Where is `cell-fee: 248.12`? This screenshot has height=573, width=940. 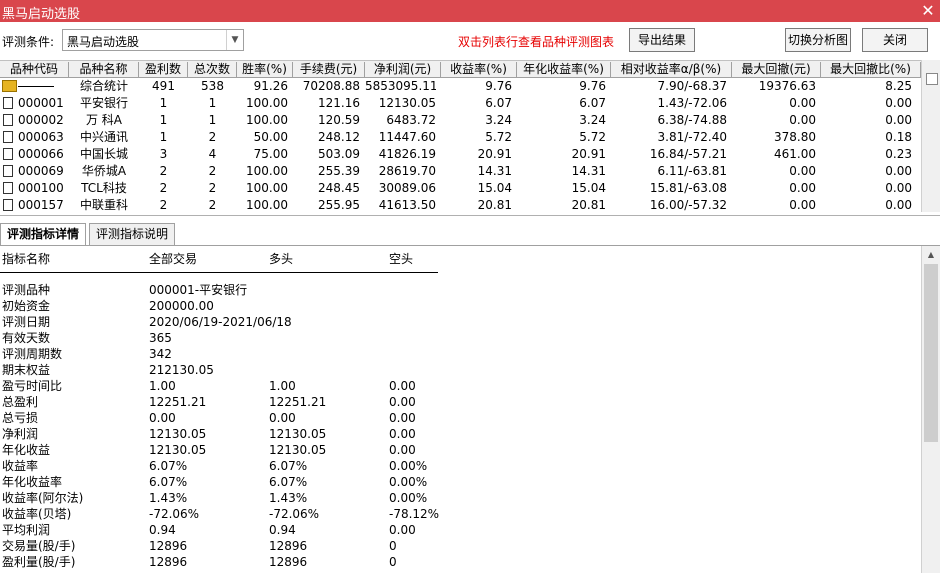
cell-fee: 248.12 is located at coordinates (339, 137).